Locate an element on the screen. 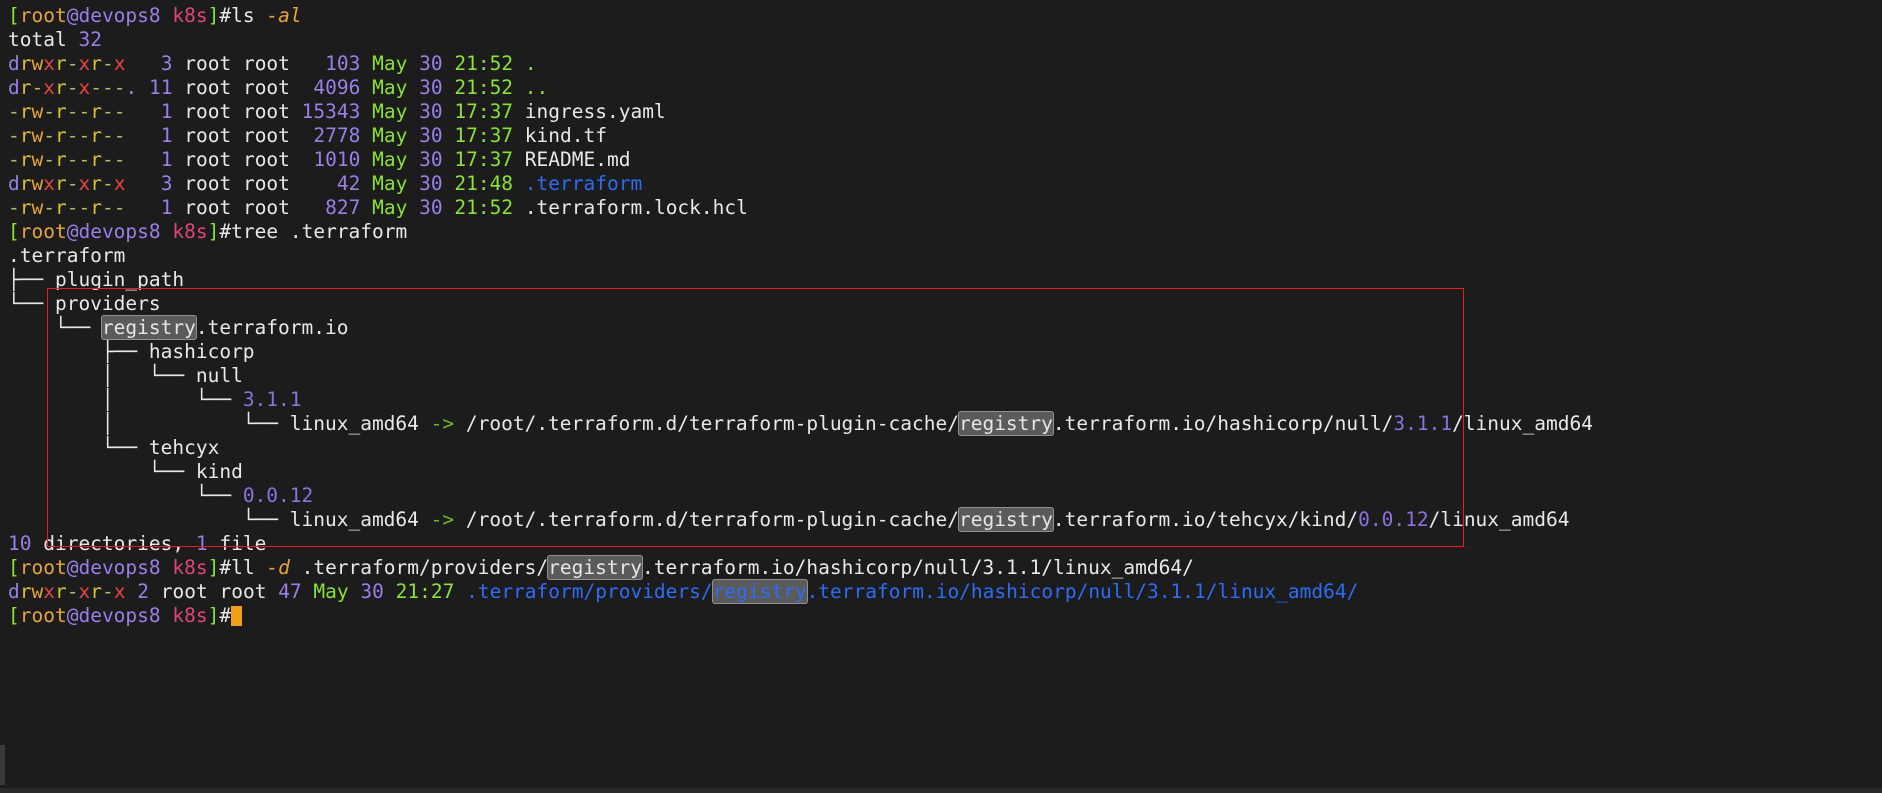 The image size is (1882, 793). tree-node-plugin-path: ├── plugin_path is located at coordinates (945, 280).